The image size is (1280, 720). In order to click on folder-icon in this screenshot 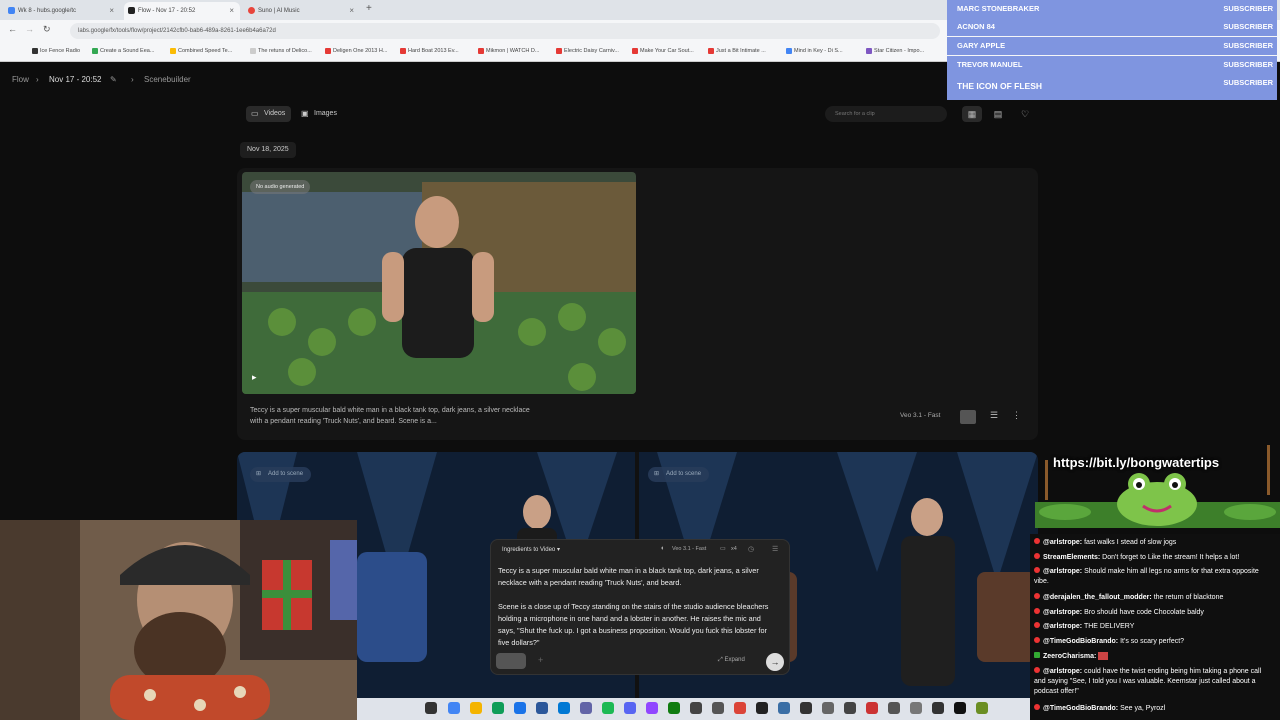, I will do `click(476, 708)`.